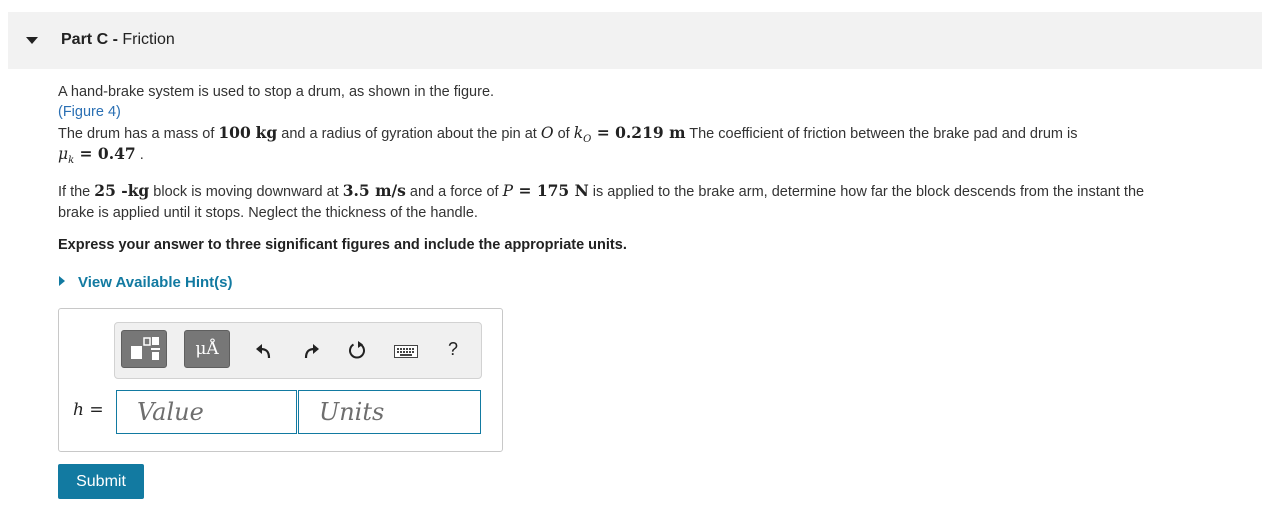  What do you see at coordinates (62, 281) in the screenshot?
I see `hint-caret-icon` at bounding box center [62, 281].